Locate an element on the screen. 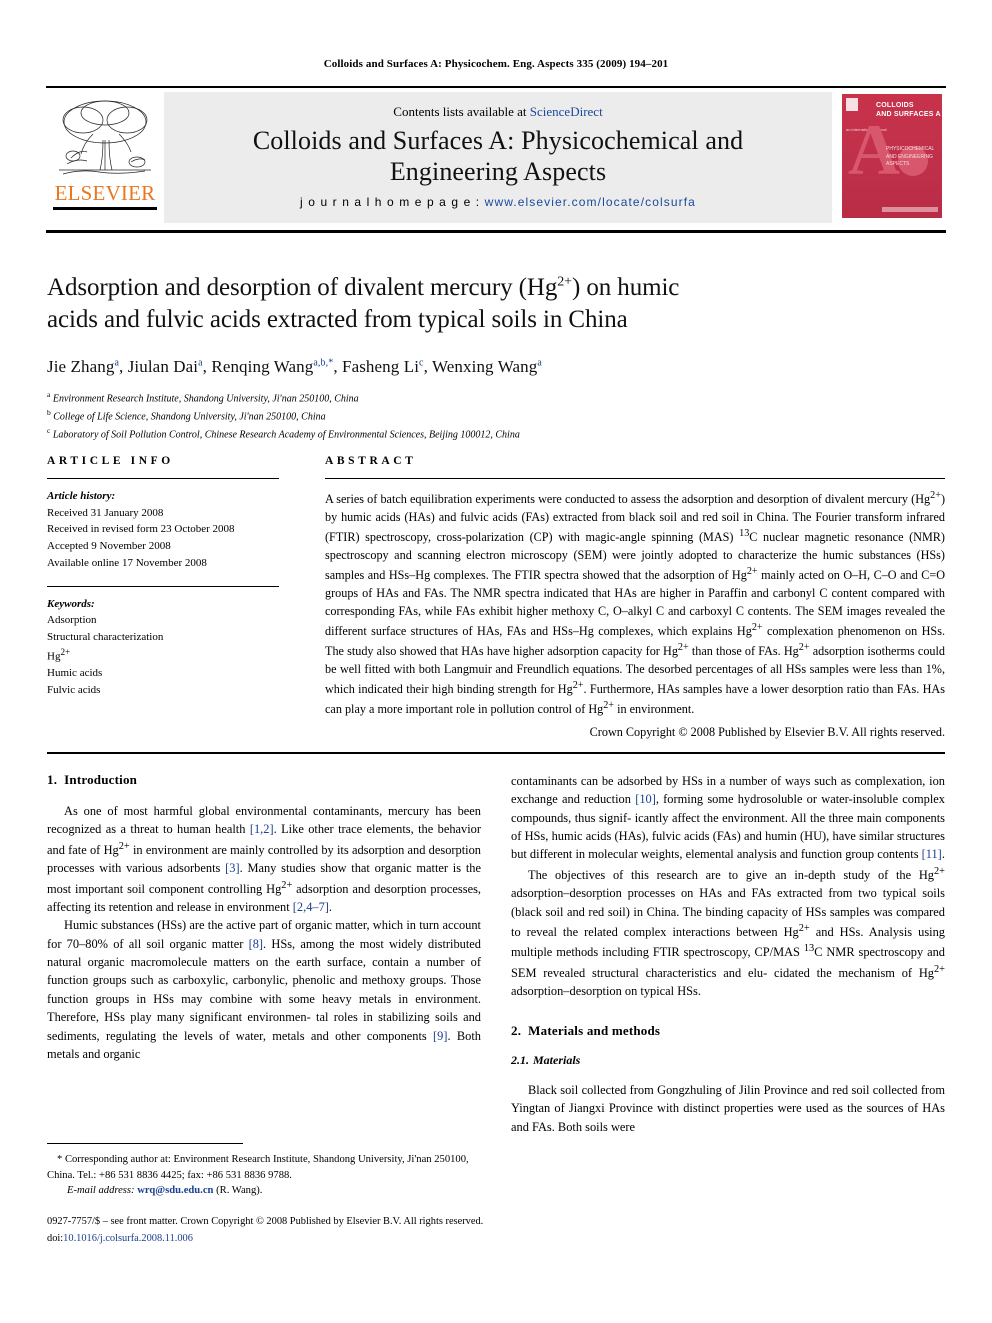  email-label: E-mail address: is located at coordinates (101, 1191).